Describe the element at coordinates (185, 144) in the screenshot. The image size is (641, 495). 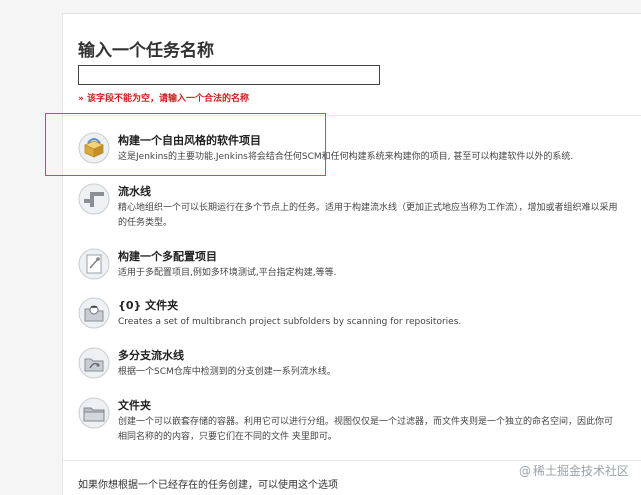
I see `highlight-box` at that location.